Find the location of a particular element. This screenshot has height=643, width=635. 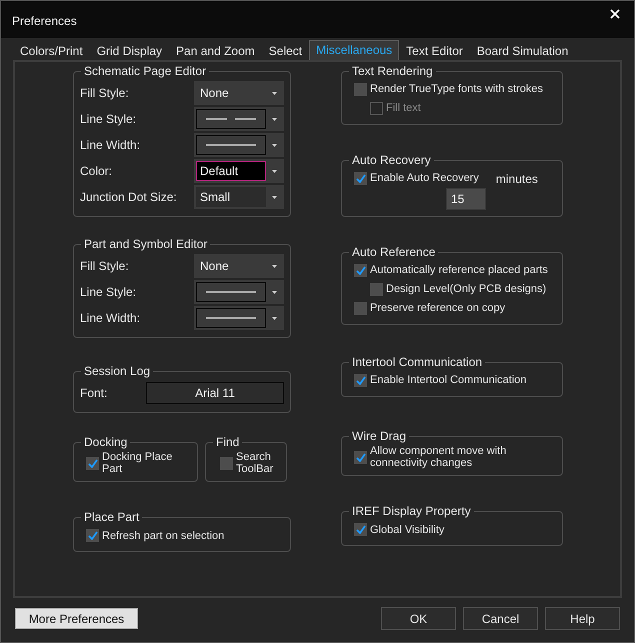

tab: Pan and Zoom is located at coordinates (215, 50).